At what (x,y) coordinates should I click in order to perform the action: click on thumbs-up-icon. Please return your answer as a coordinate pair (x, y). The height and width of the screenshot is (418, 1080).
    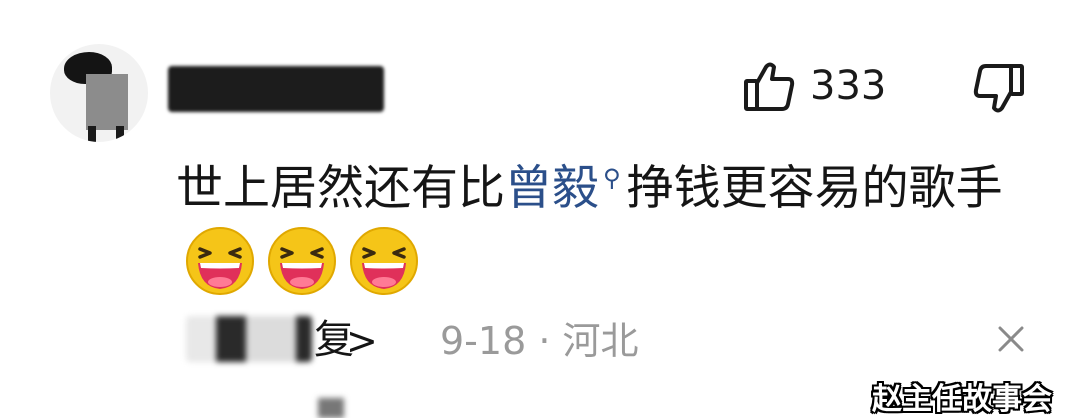
    Looking at the image, I should click on (769, 86).